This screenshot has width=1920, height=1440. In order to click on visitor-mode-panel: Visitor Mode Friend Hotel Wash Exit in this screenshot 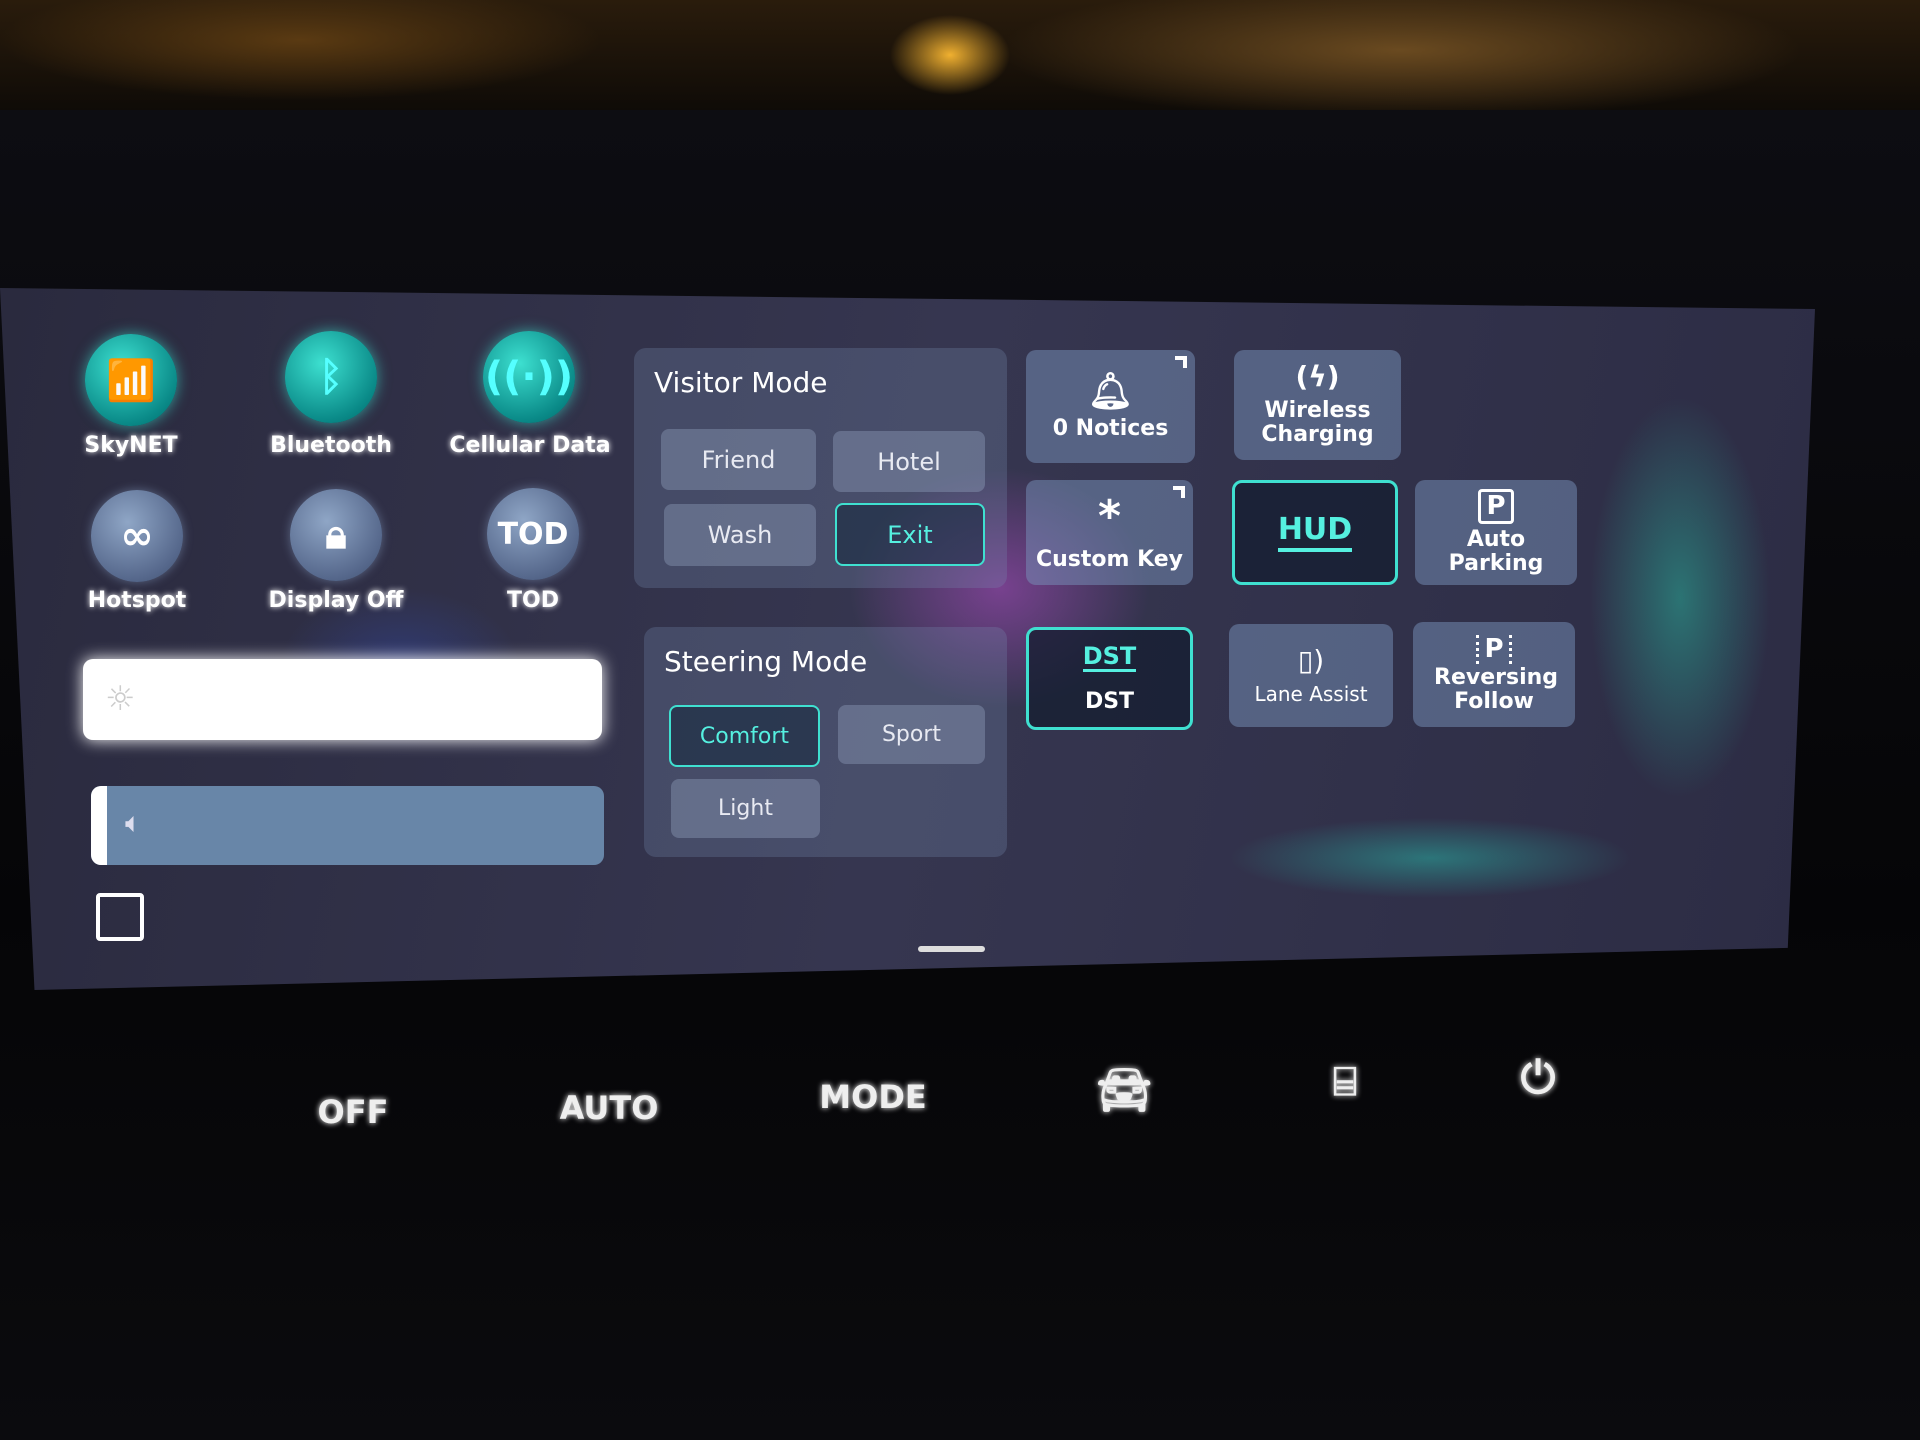, I will do `click(820, 468)`.